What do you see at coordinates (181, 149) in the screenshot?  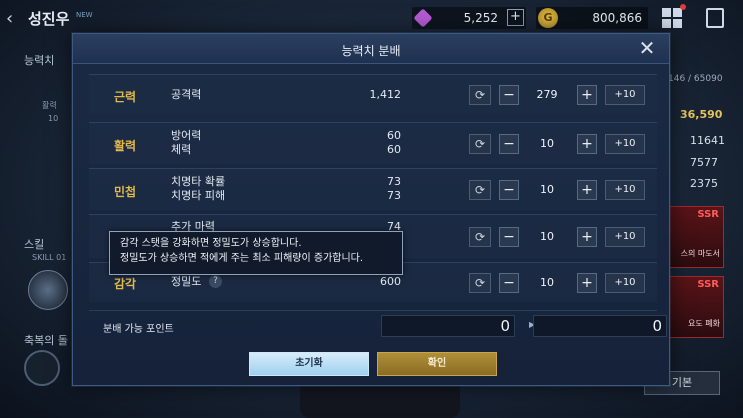 I see `stat-name: 체력` at bounding box center [181, 149].